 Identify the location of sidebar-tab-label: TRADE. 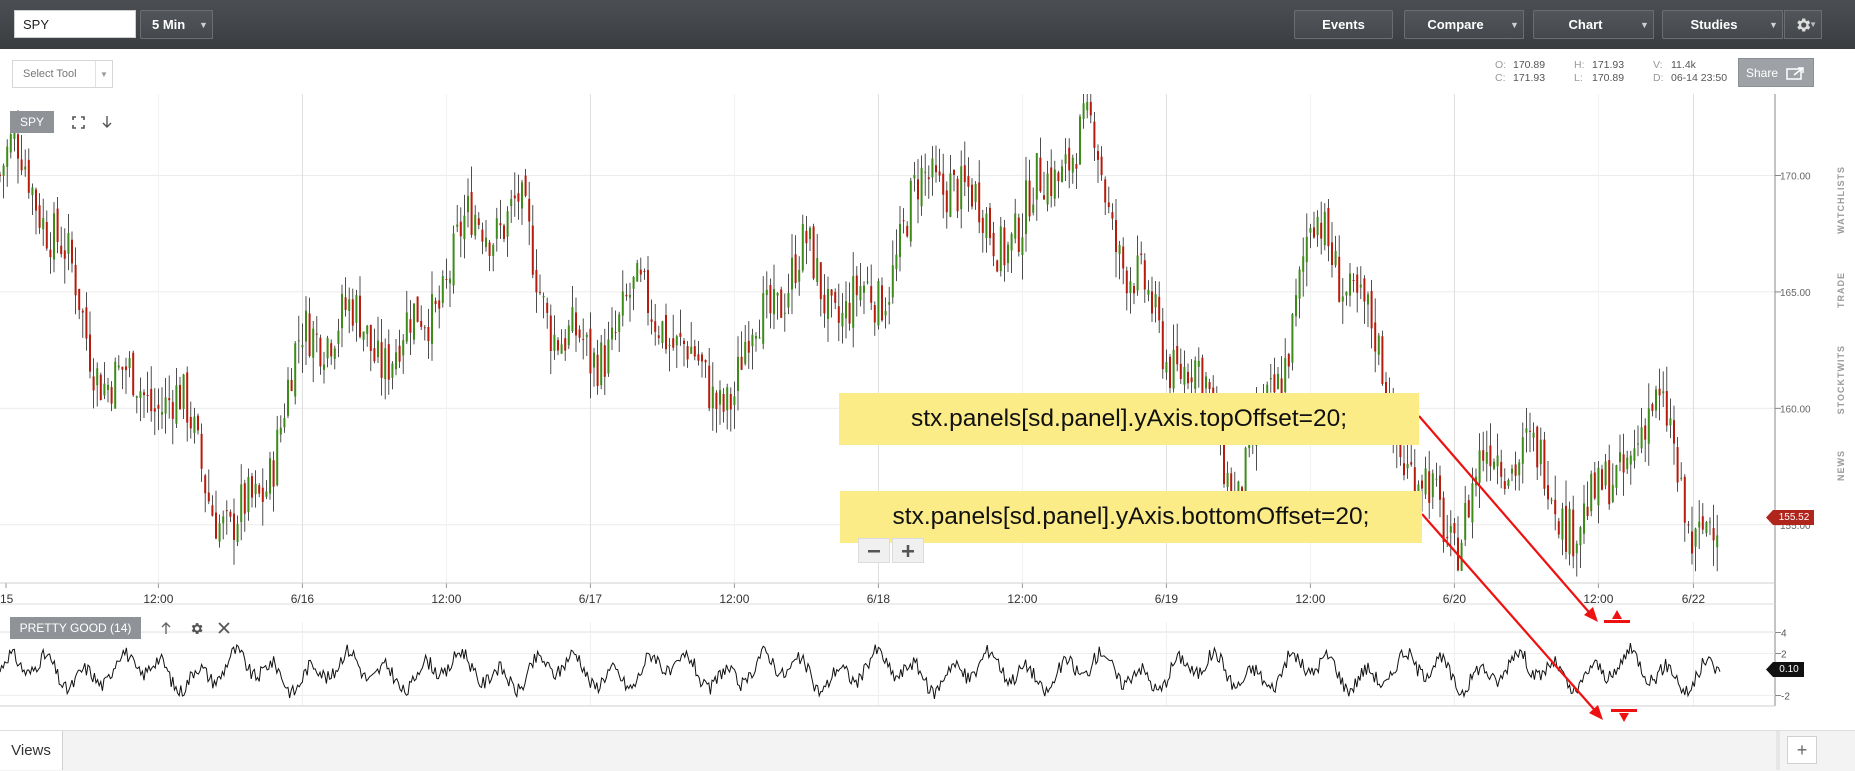
(1840, 290).